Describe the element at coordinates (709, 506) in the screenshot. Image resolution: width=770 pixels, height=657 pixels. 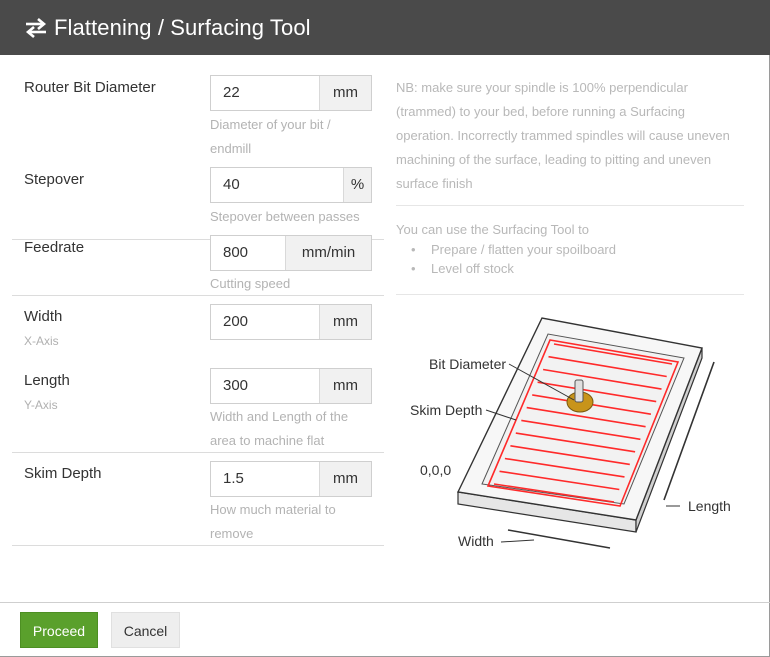
I see `length-diagram-label: Length` at that location.